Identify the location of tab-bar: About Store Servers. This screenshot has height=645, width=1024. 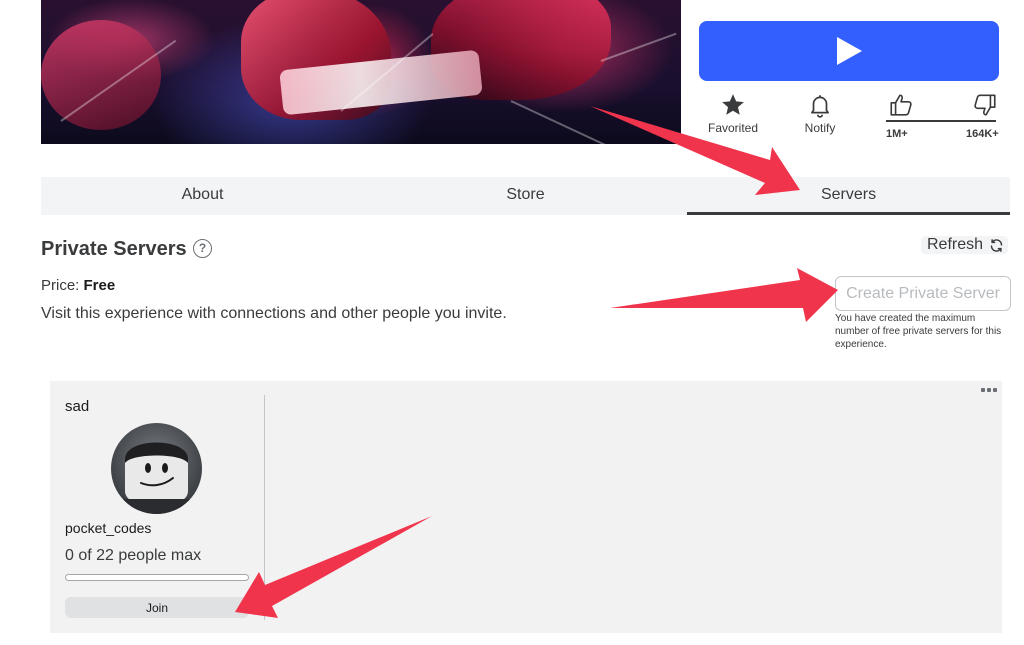
(525, 196).